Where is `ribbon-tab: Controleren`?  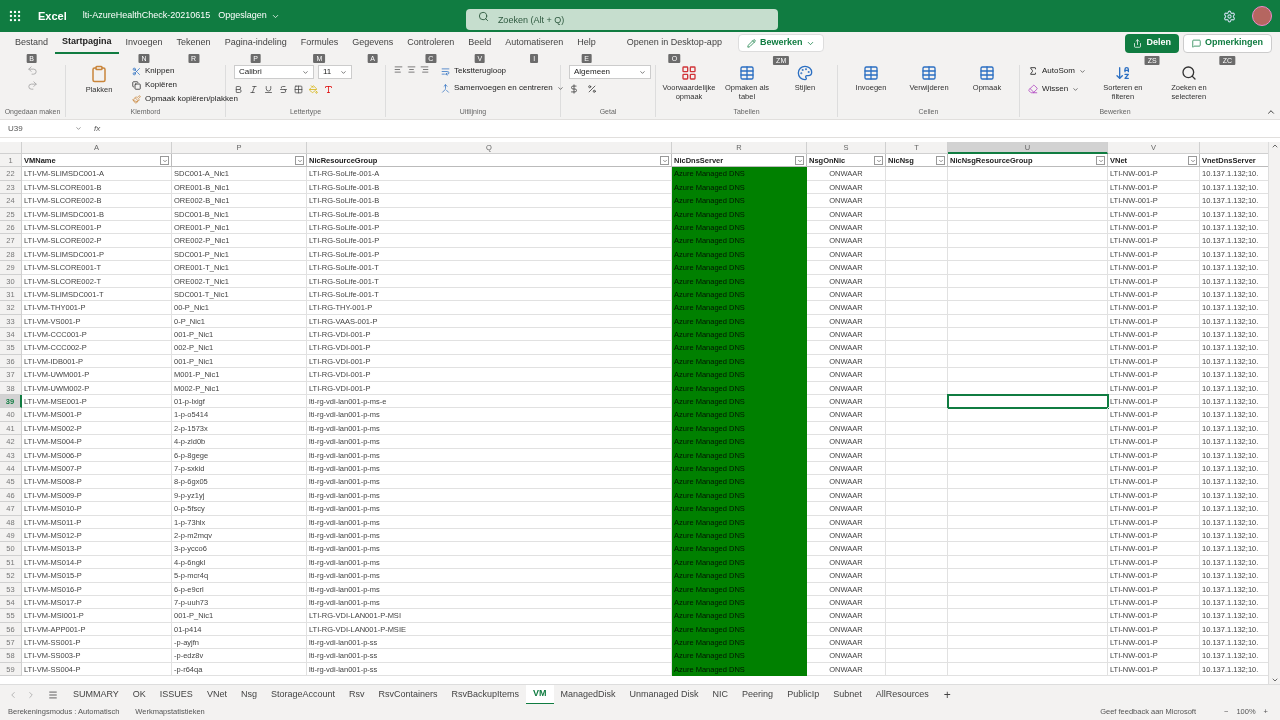
ribbon-tab: Controleren is located at coordinates (431, 43).